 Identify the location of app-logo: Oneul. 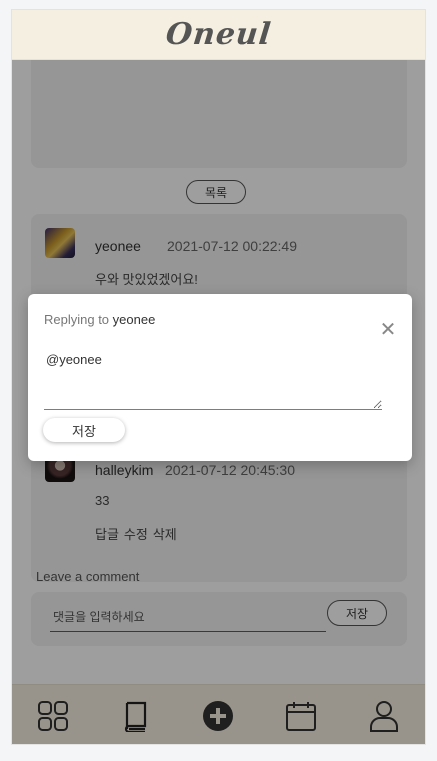
(218, 34).